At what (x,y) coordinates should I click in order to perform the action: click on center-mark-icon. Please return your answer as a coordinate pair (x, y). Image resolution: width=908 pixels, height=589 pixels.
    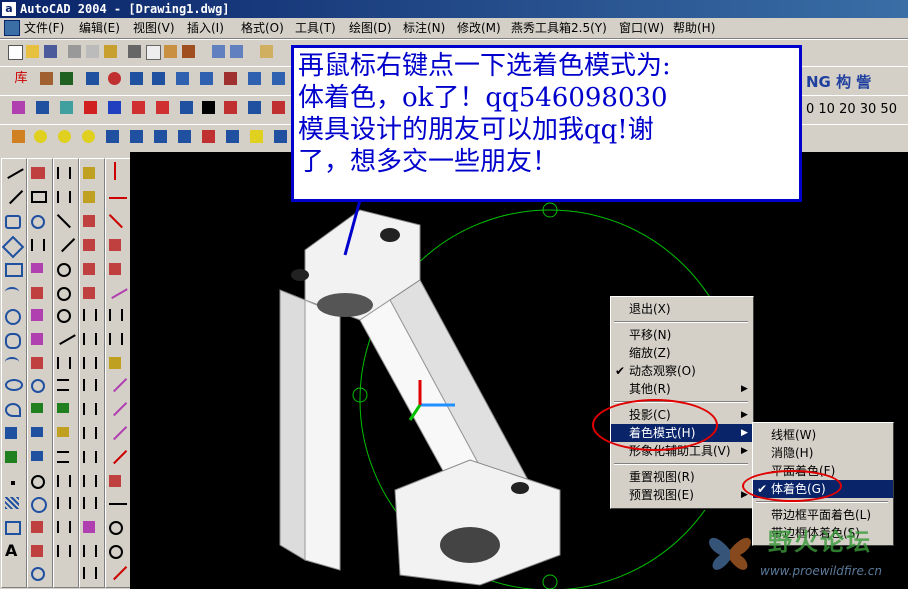
    Looking at the image, I should click on (38, 222).